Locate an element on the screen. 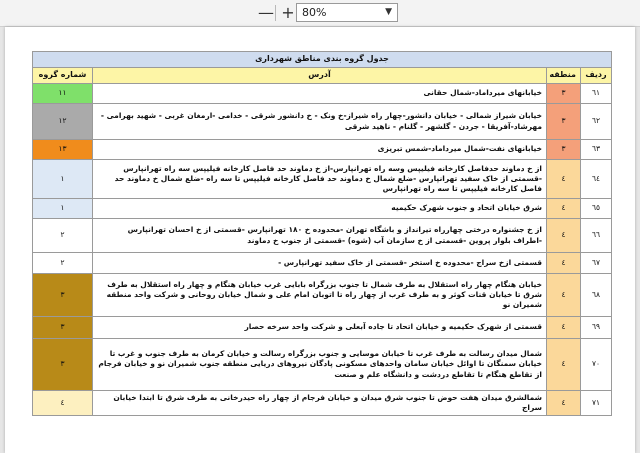  address-cell: خیابانهای نفت-شمال میرداماد-شمس تبریزی is located at coordinates (319, 149).